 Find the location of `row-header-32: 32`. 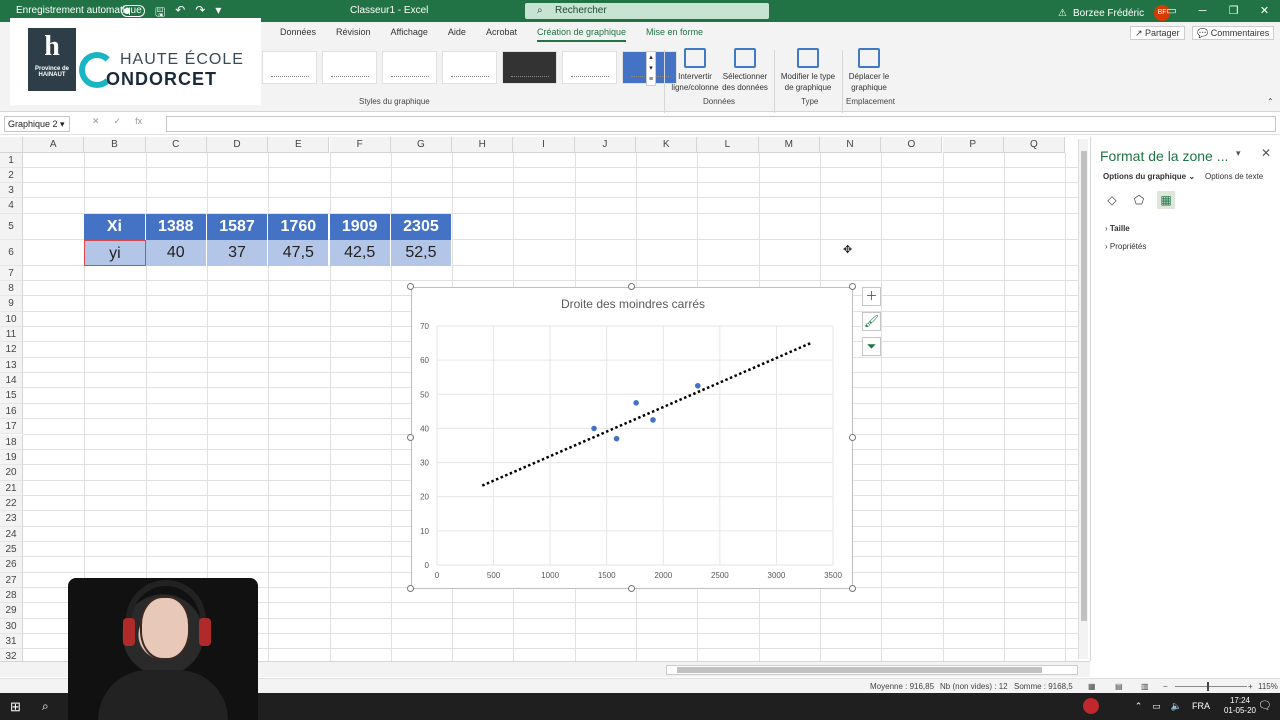

row-header-32: 32 is located at coordinates (11, 655).